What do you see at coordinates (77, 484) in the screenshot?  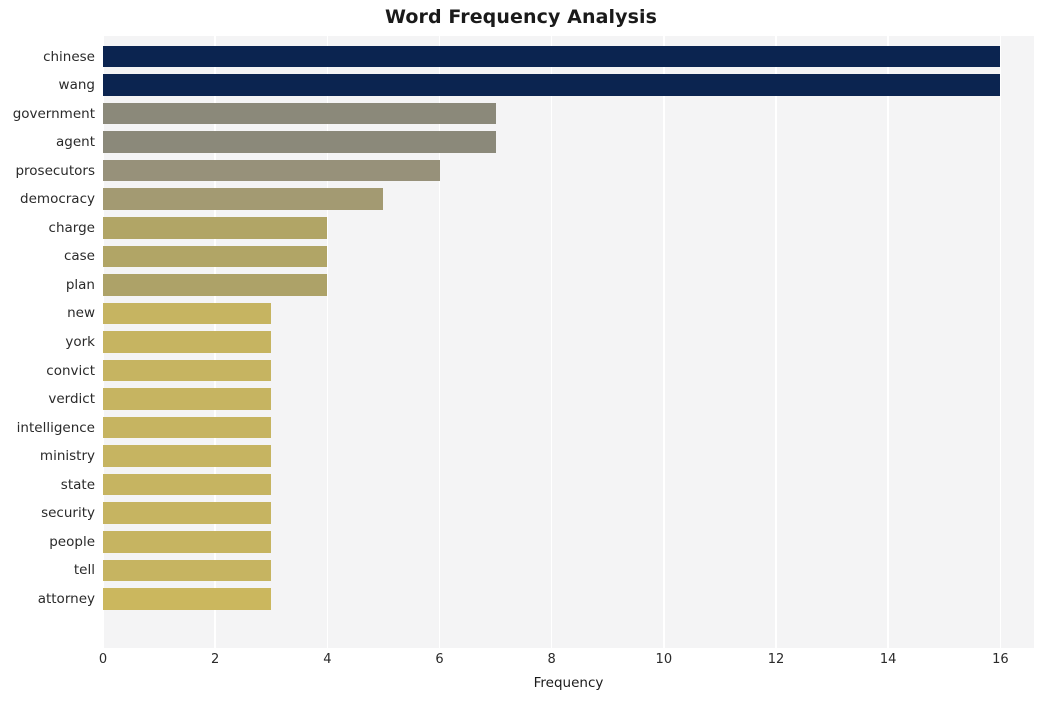 I see `y-tick-label-state: state` at bounding box center [77, 484].